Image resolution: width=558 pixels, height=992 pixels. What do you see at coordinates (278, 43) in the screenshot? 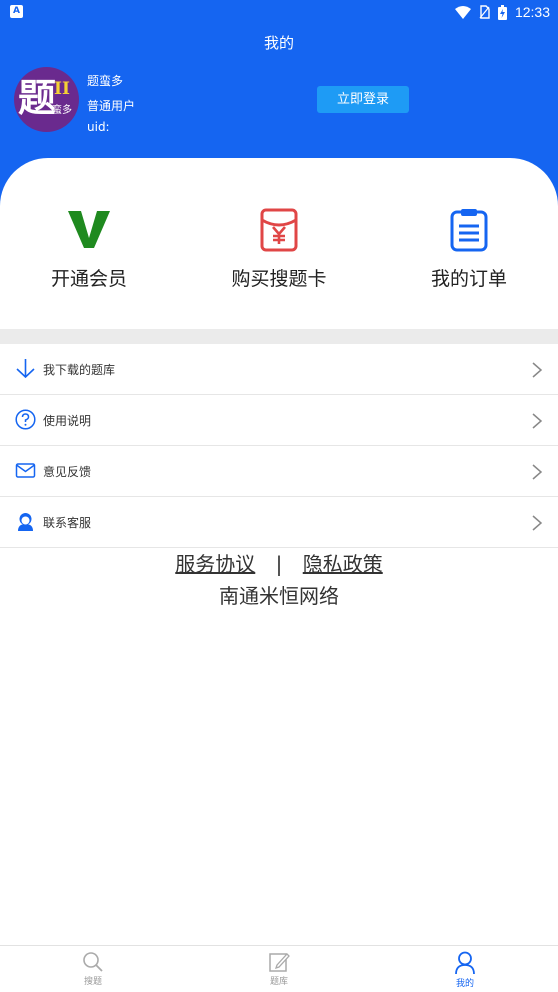
I see `page-title: 我的` at bounding box center [278, 43].